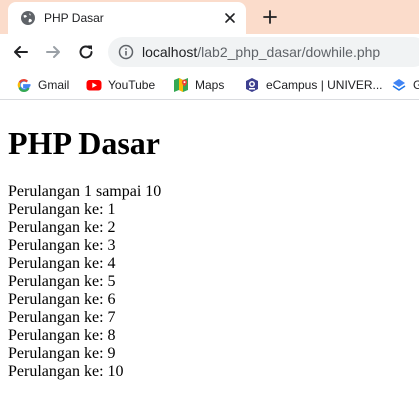 The image size is (419, 407). What do you see at coordinates (127, 18) in the screenshot?
I see `browser-tab: PHP Dasar` at bounding box center [127, 18].